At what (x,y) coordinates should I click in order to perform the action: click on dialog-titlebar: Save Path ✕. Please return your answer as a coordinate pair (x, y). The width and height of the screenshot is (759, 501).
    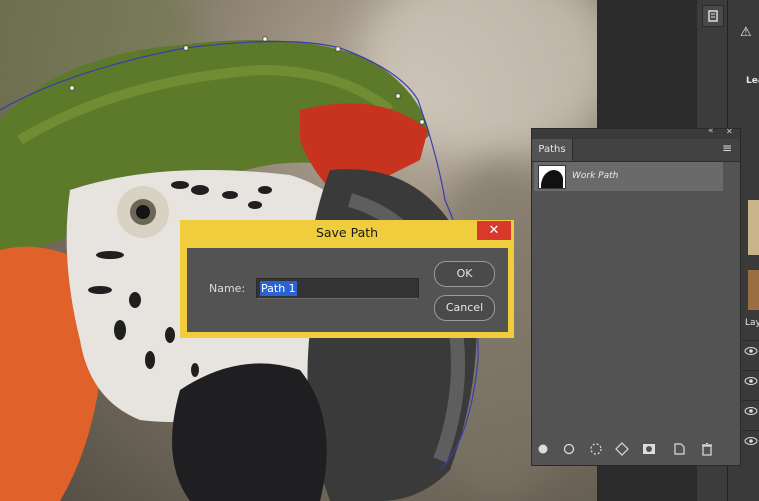
    Looking at the image, I should click on (347, 232).